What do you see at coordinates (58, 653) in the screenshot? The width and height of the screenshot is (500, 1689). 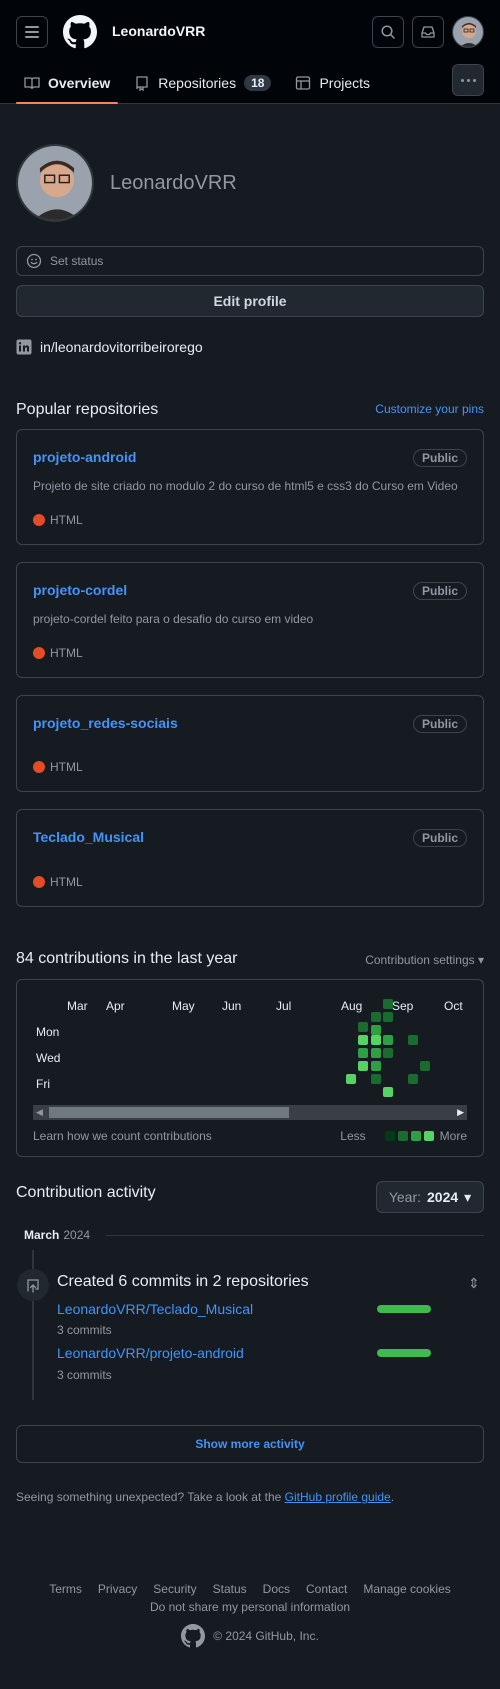 I see `repo-language: HTML` at bounding box center [58, 653].